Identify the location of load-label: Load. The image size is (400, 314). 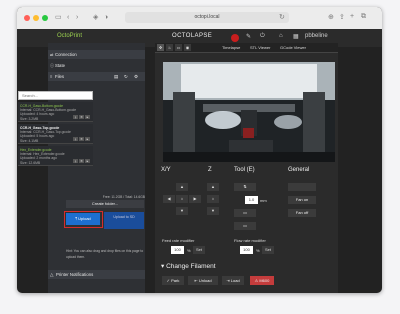
(235, 280).